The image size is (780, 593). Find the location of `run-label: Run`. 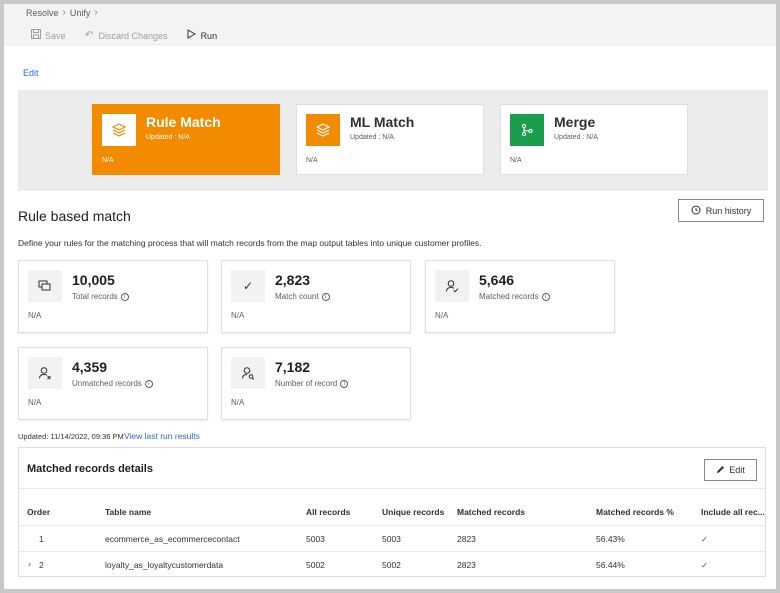

run-label: Run is located at coordinates (209, 35).